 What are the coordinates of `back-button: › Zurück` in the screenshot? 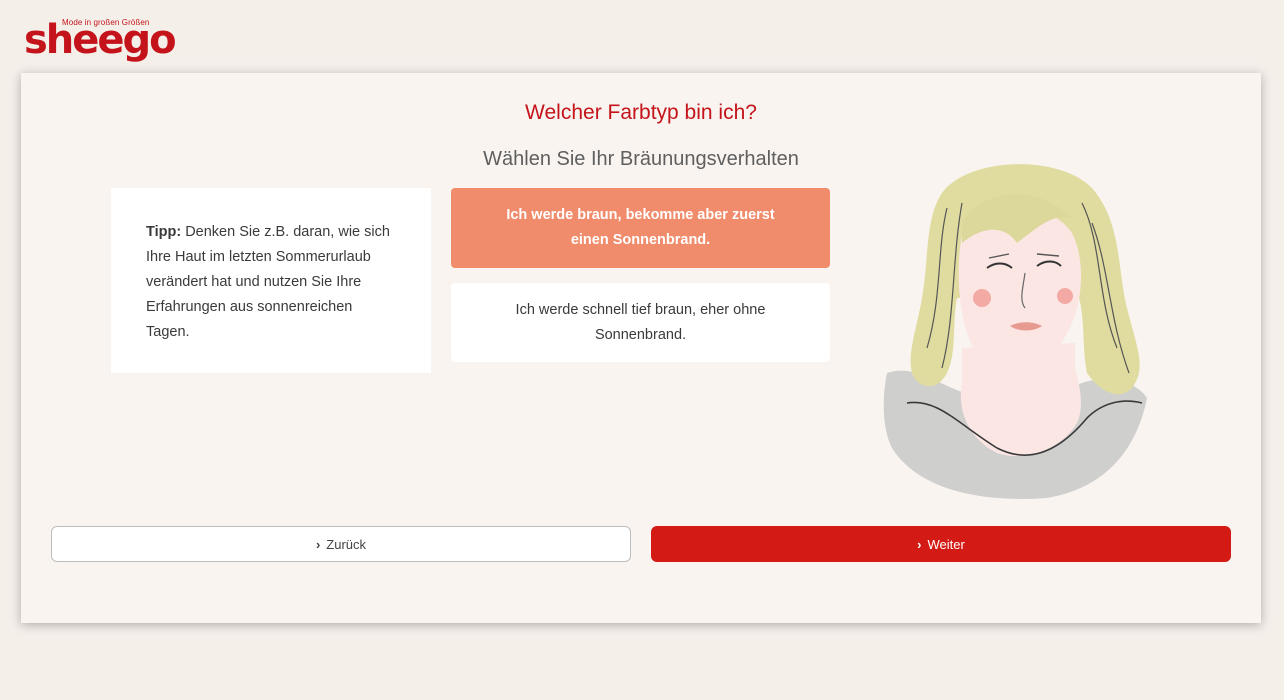 It's located at (341, 544).